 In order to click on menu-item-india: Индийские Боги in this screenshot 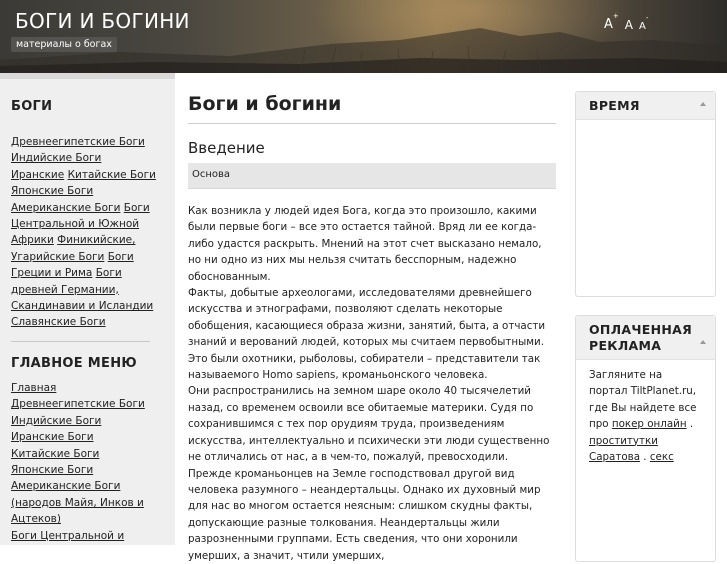, I will do `click(86, 421)`.